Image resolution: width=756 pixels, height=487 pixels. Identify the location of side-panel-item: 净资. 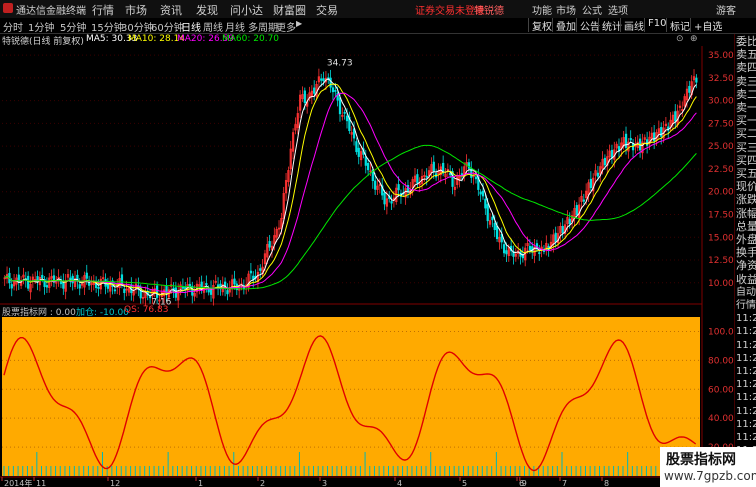
(746, 266).